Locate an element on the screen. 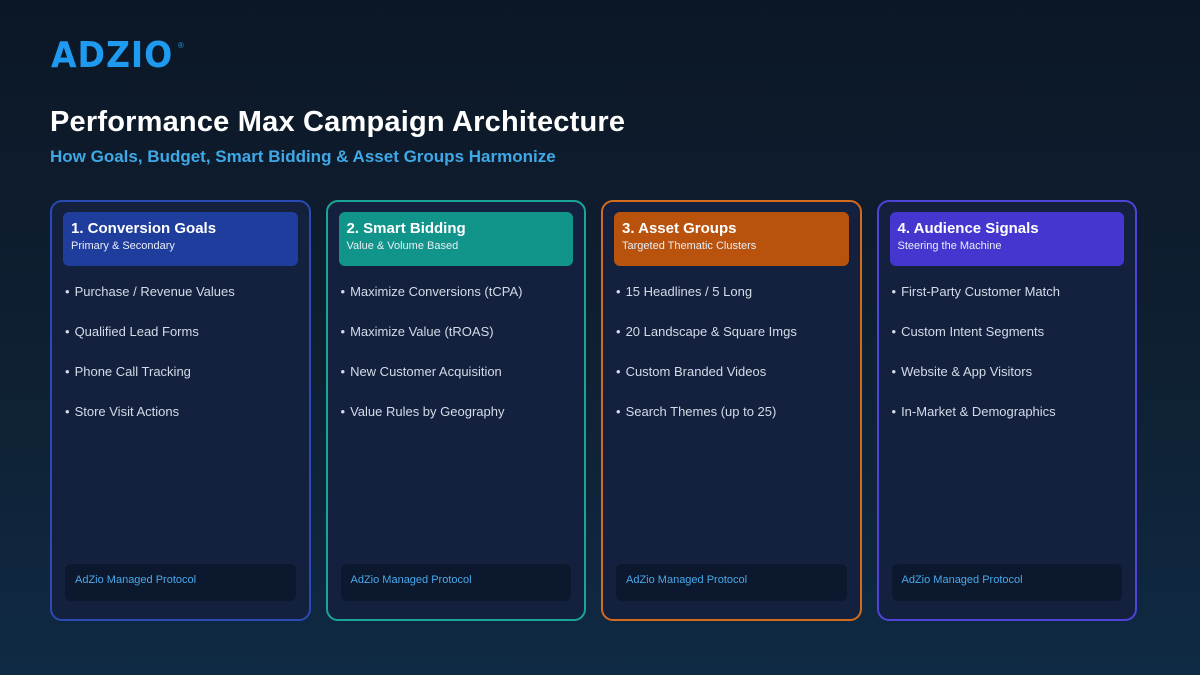 This screenshot has width=1200, height=675. column-header: 4. Audience Signals Steering the Machine is located at coordinates (1006, 239).